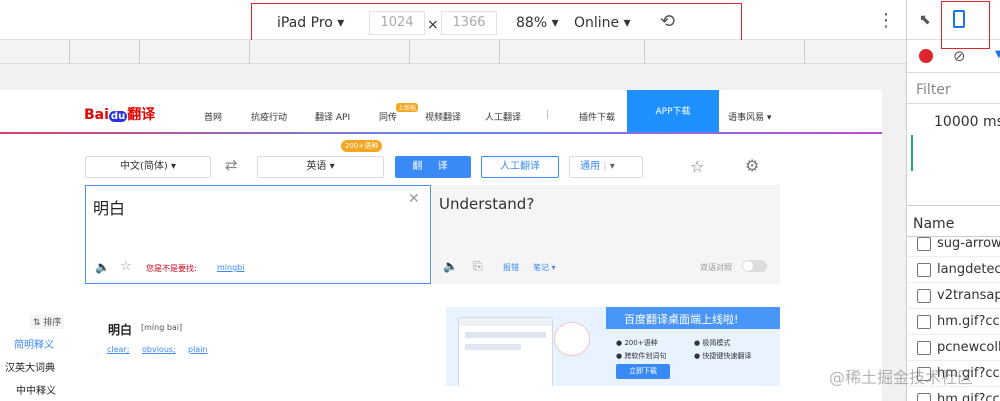  Describe the element at coordinates (912, 153) in the screenshot. I see `timeline-bar` at that location.